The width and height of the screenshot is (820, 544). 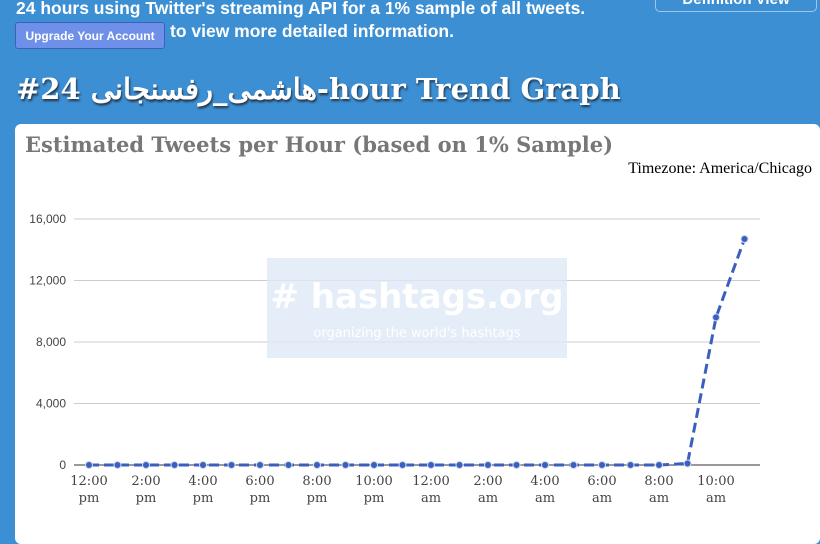 I want to click on watermark-tagline: organizing the world's hashtags, so click(x=416, y=333).